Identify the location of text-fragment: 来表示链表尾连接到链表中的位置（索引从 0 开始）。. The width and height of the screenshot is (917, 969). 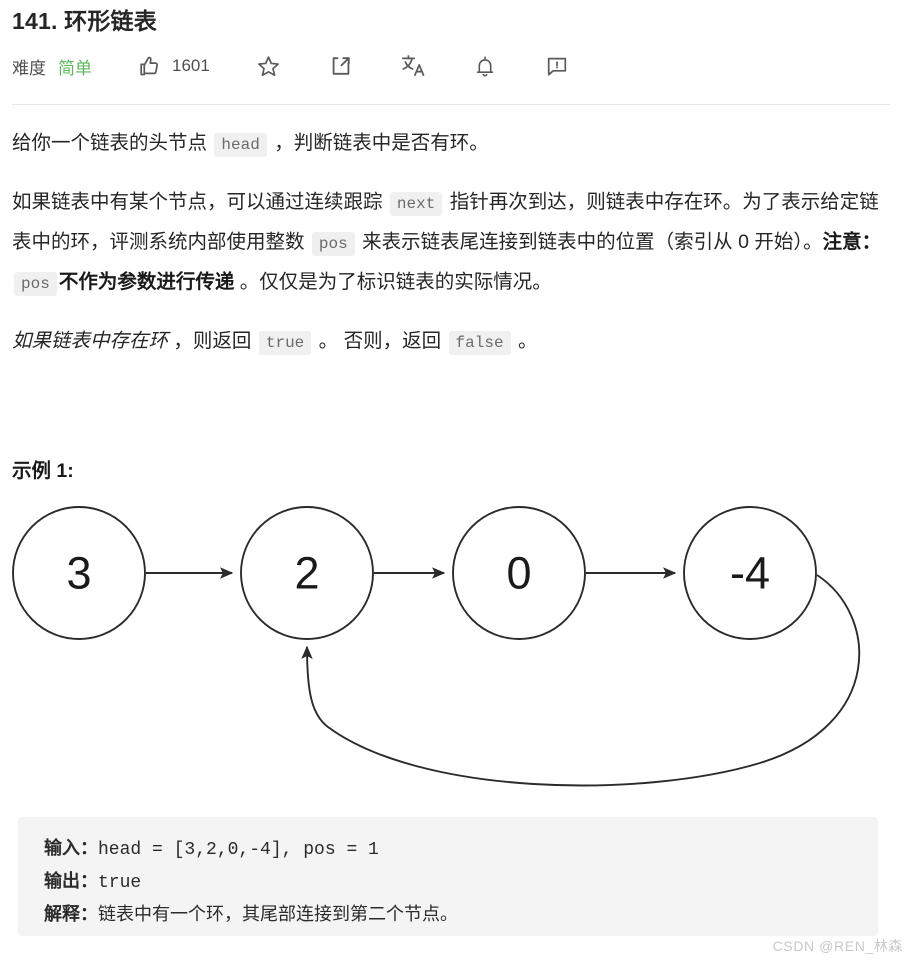
(589, 242).